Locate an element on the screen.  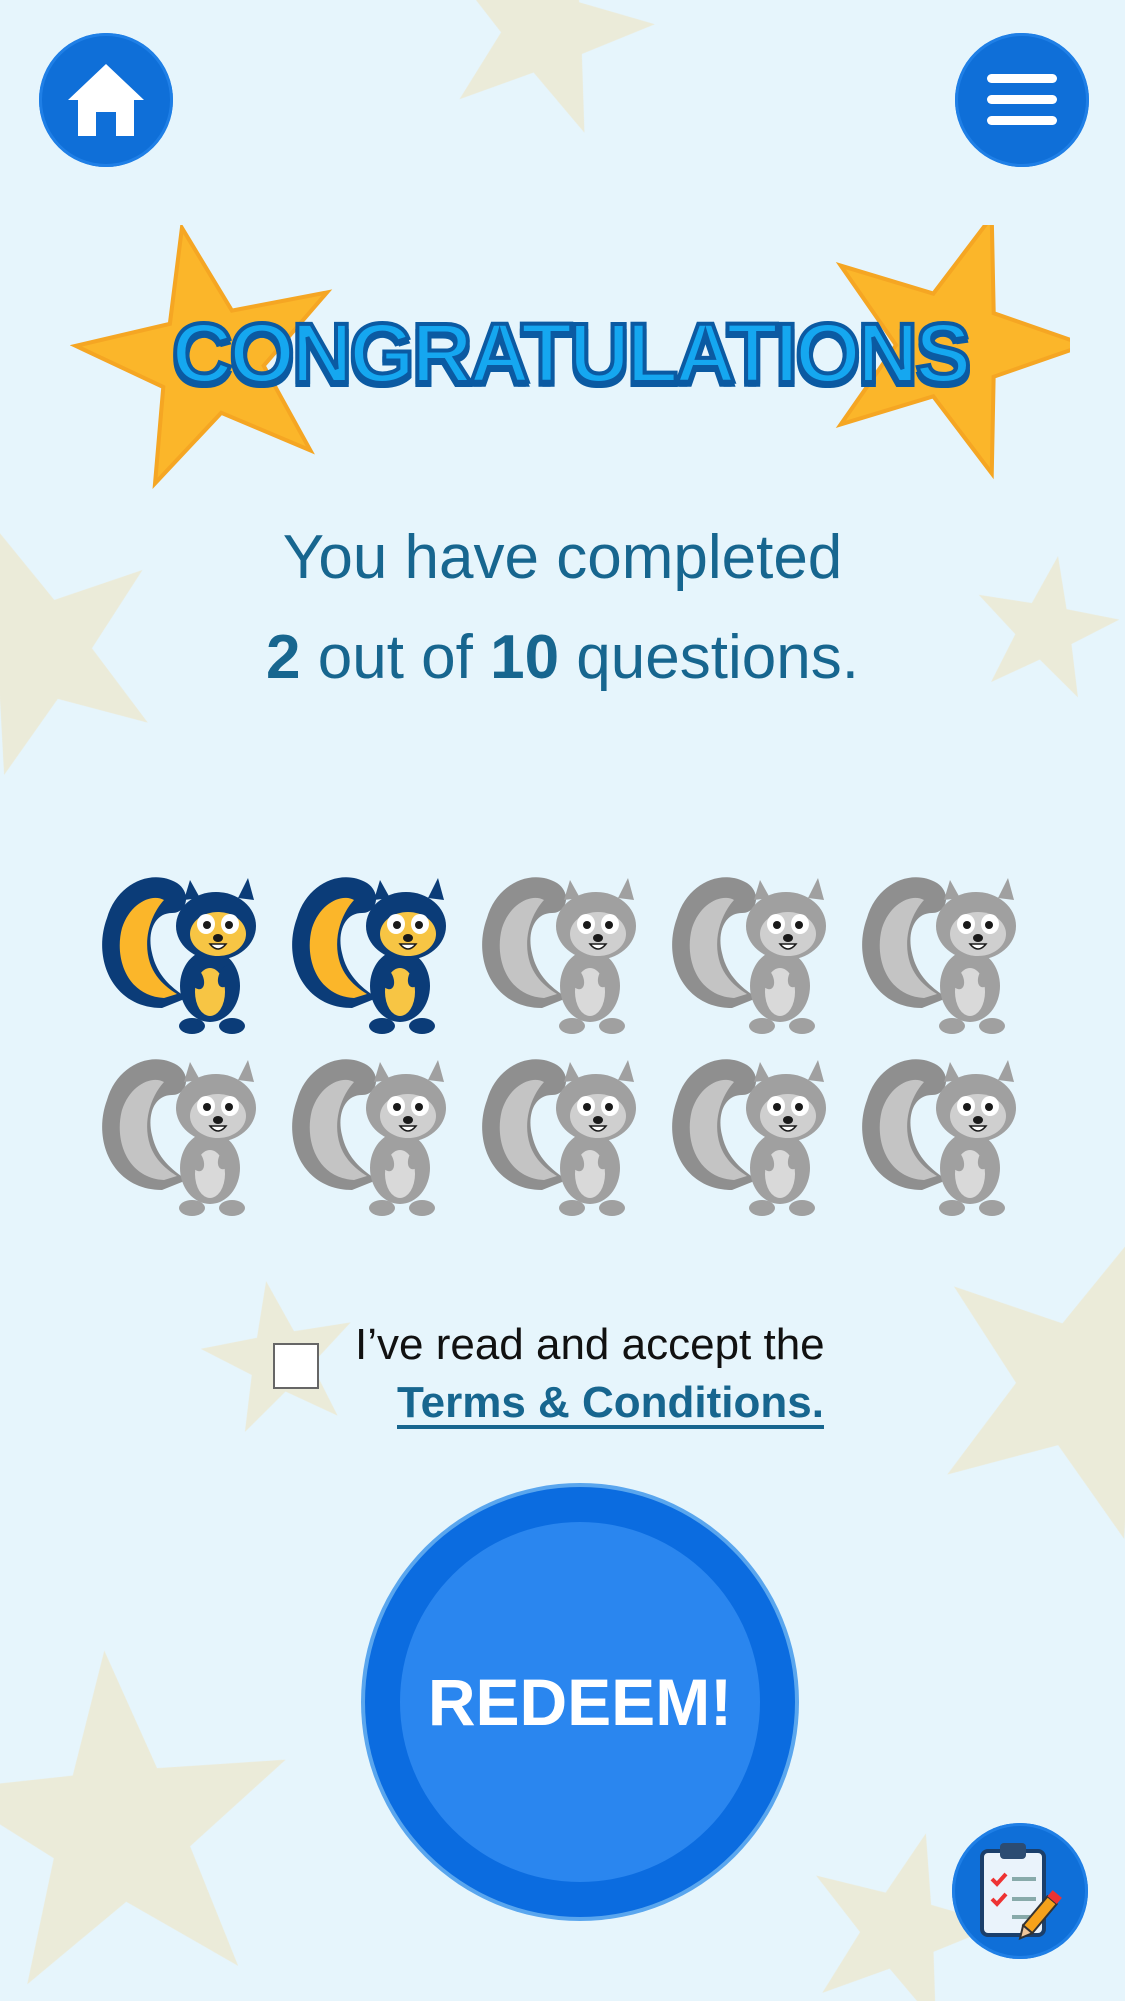
congratulations-banner: CONGRATULATIONS is located at coordinates (570, 360).